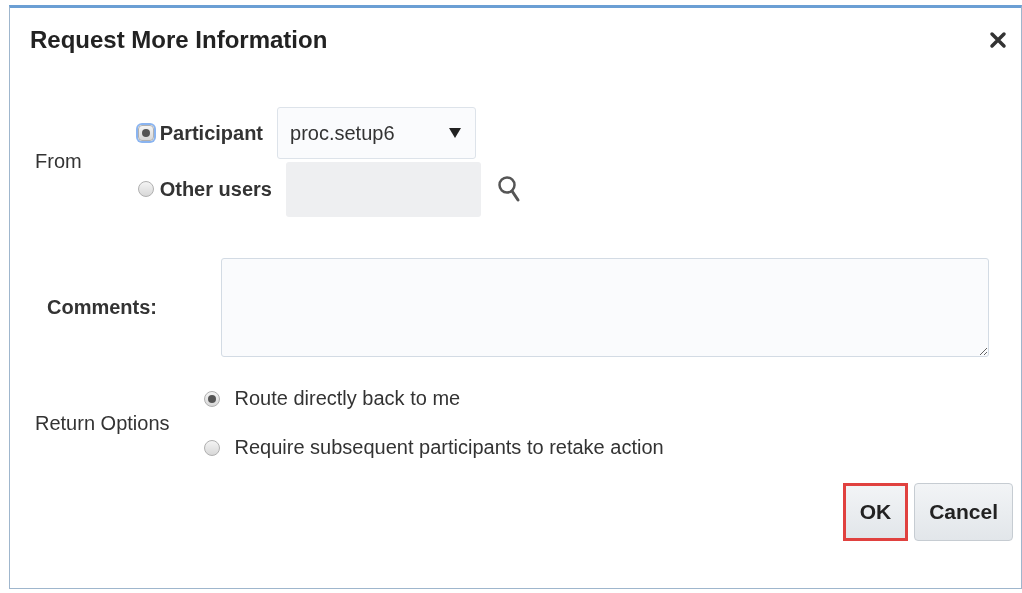  I want to click on dialog-button: OK, so click(875, 512).